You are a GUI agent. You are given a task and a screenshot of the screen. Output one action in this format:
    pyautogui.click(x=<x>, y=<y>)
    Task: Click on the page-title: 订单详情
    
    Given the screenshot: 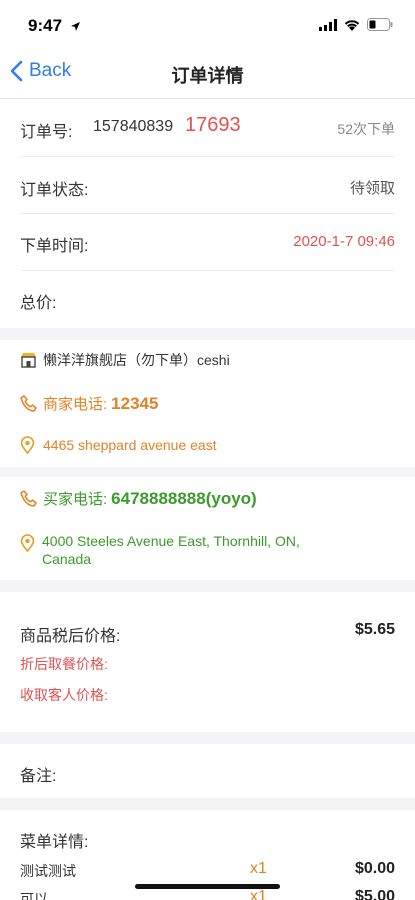 What is the action you would take?
    pyautogui.click(x=207, y=76)
    